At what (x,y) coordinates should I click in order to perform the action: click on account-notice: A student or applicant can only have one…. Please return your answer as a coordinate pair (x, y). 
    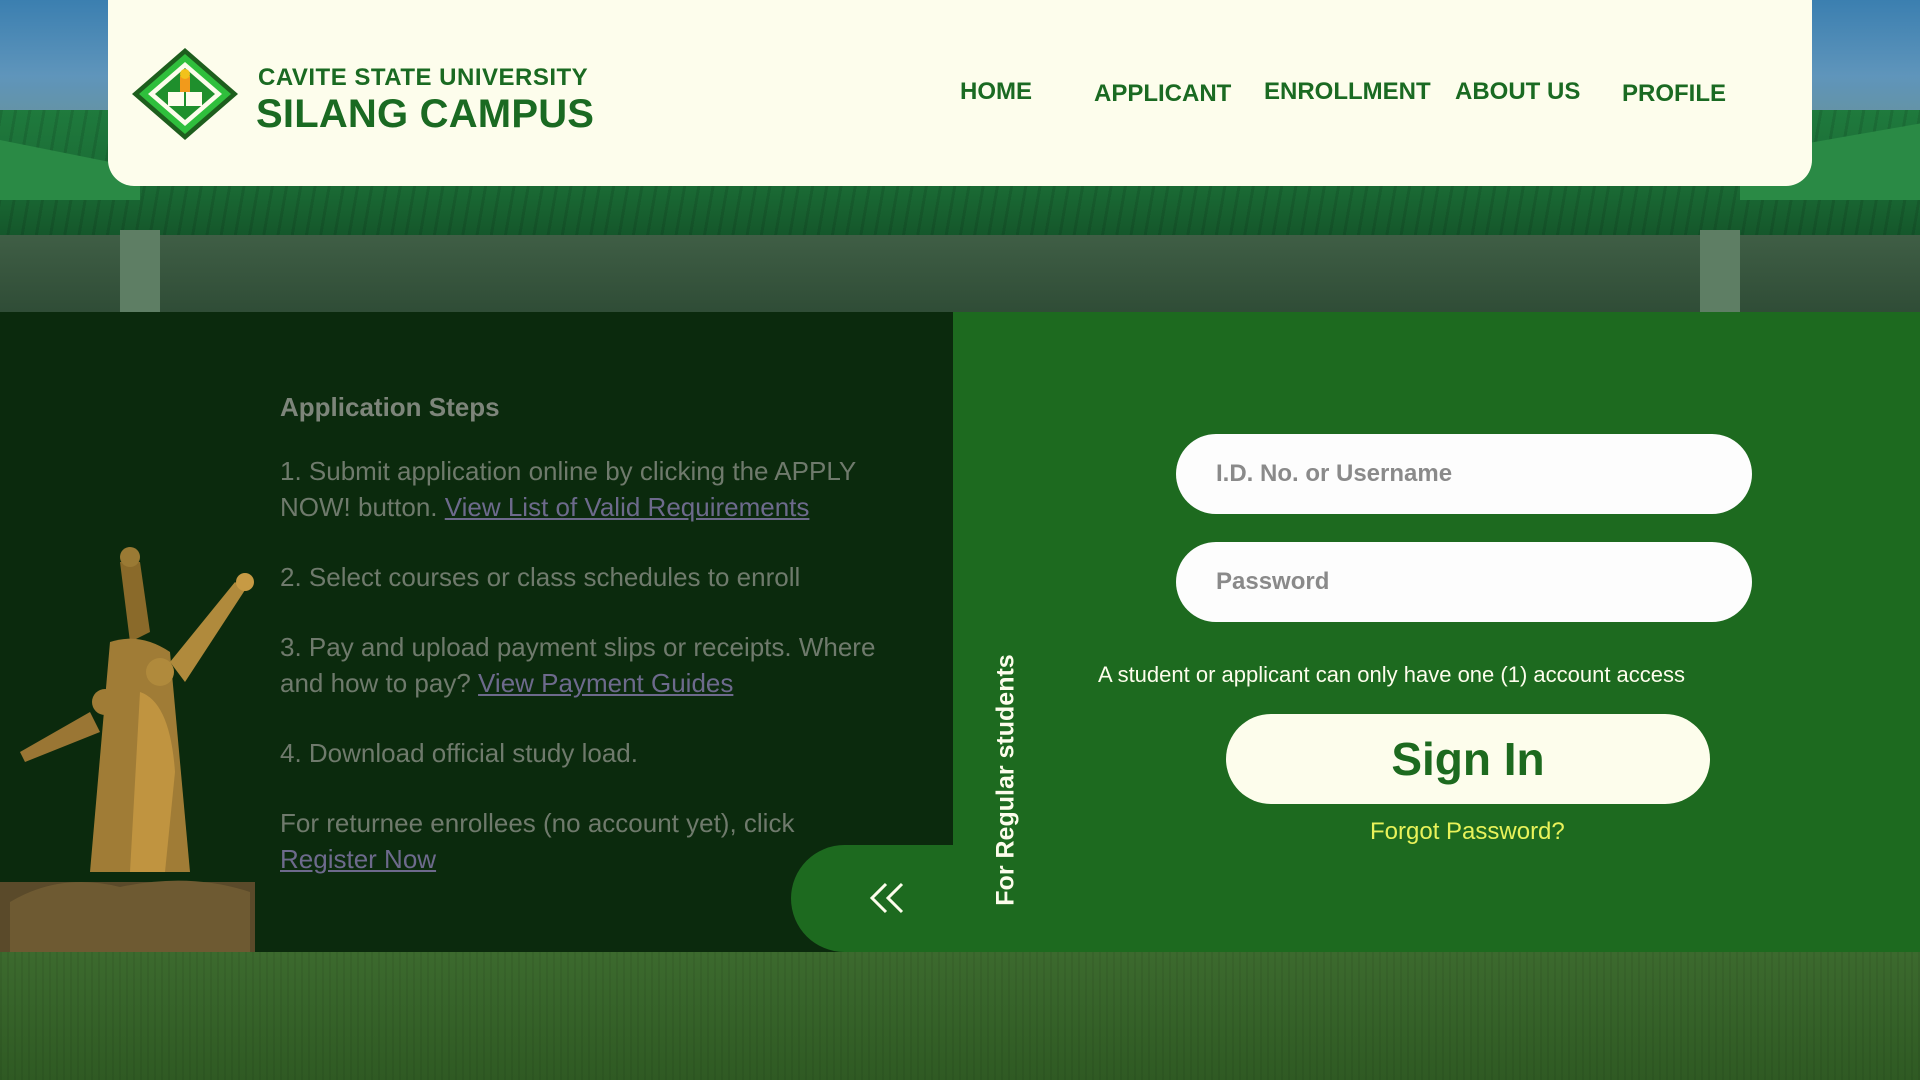
    Looking at the image, I should click on (1392, 674).